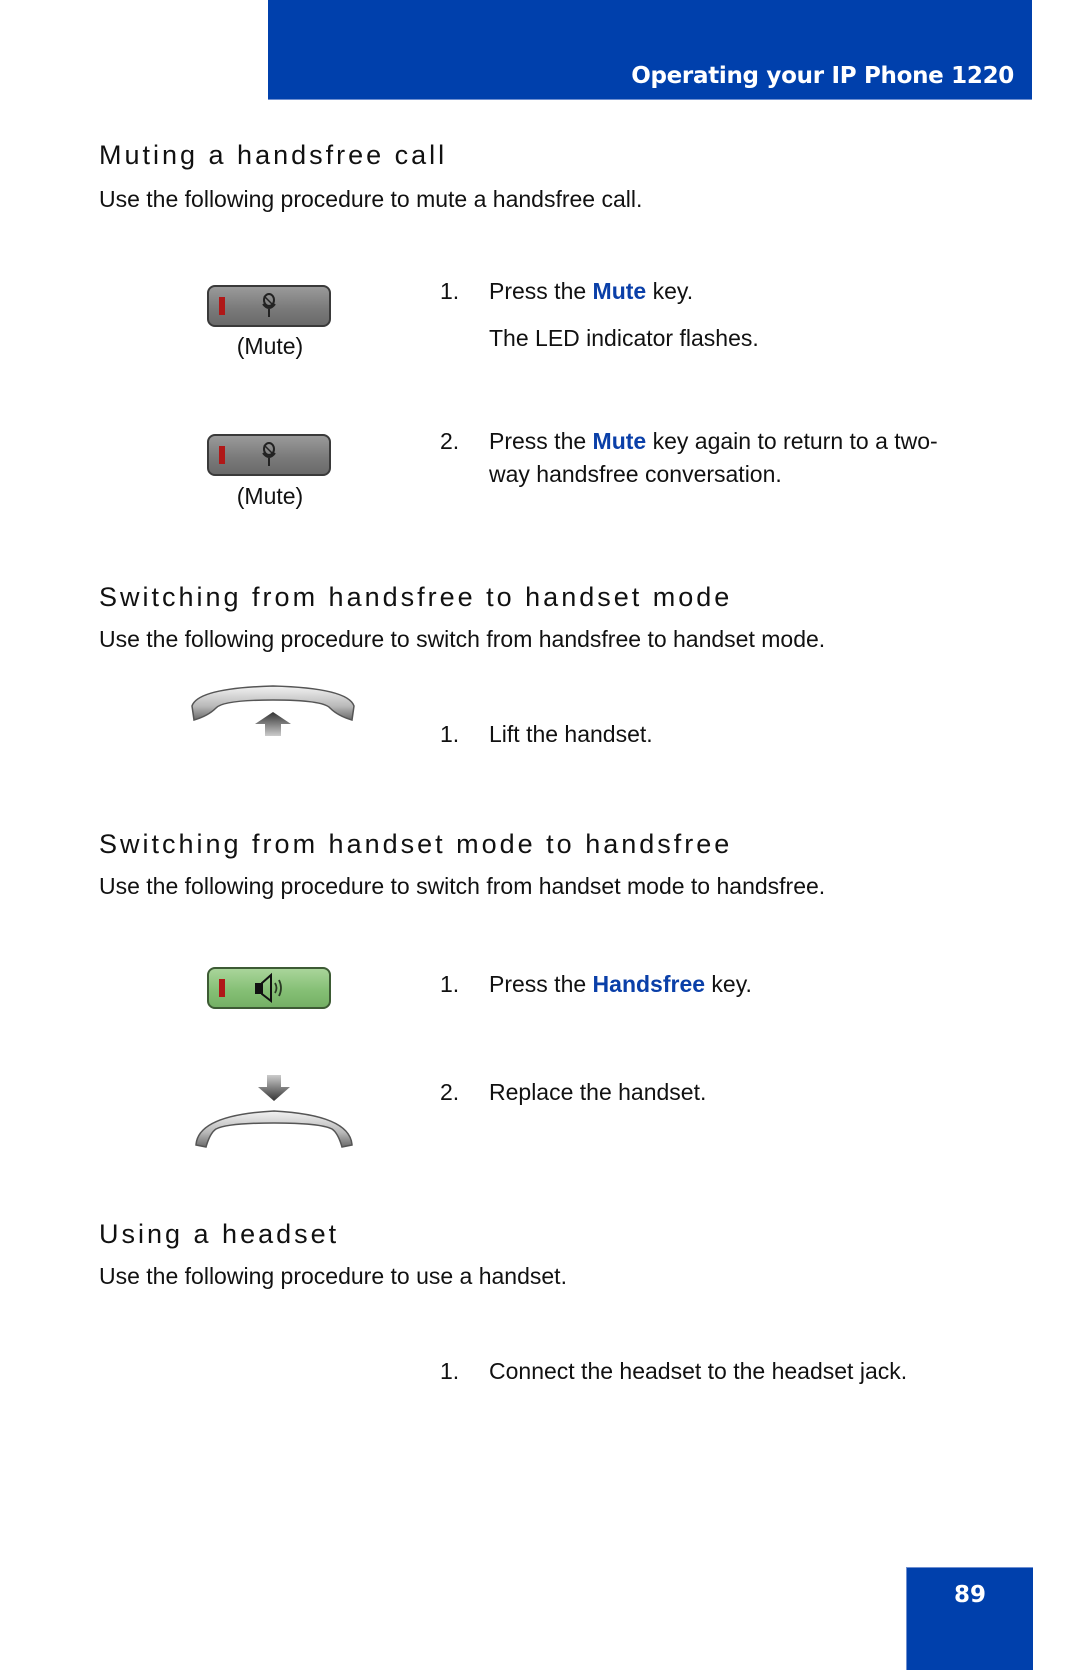 This screenshot has height=1670, width=1080. What do you see at coordinates (416, 844) in the screenshot?
I see `section-heading-handset-to-handsfree: Switching from handset mode to handsfree` at bounding box center [416, 844].